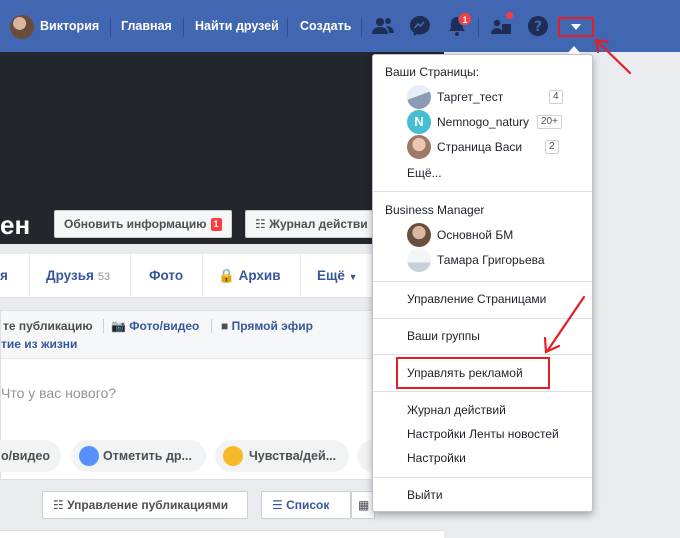  Describe the element at coordinates (353, 277) in the screenshot. I see `caret-down-icon: ▼` at that location.